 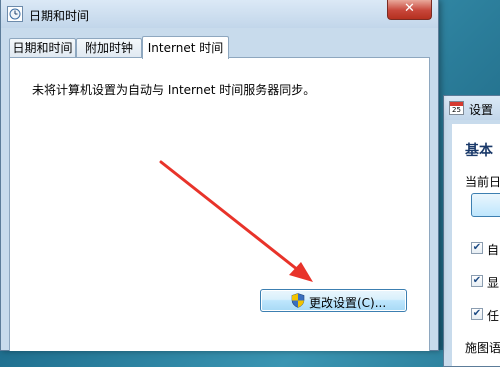 I want to click on close-icon: ✕, so click(x=409, y=8).